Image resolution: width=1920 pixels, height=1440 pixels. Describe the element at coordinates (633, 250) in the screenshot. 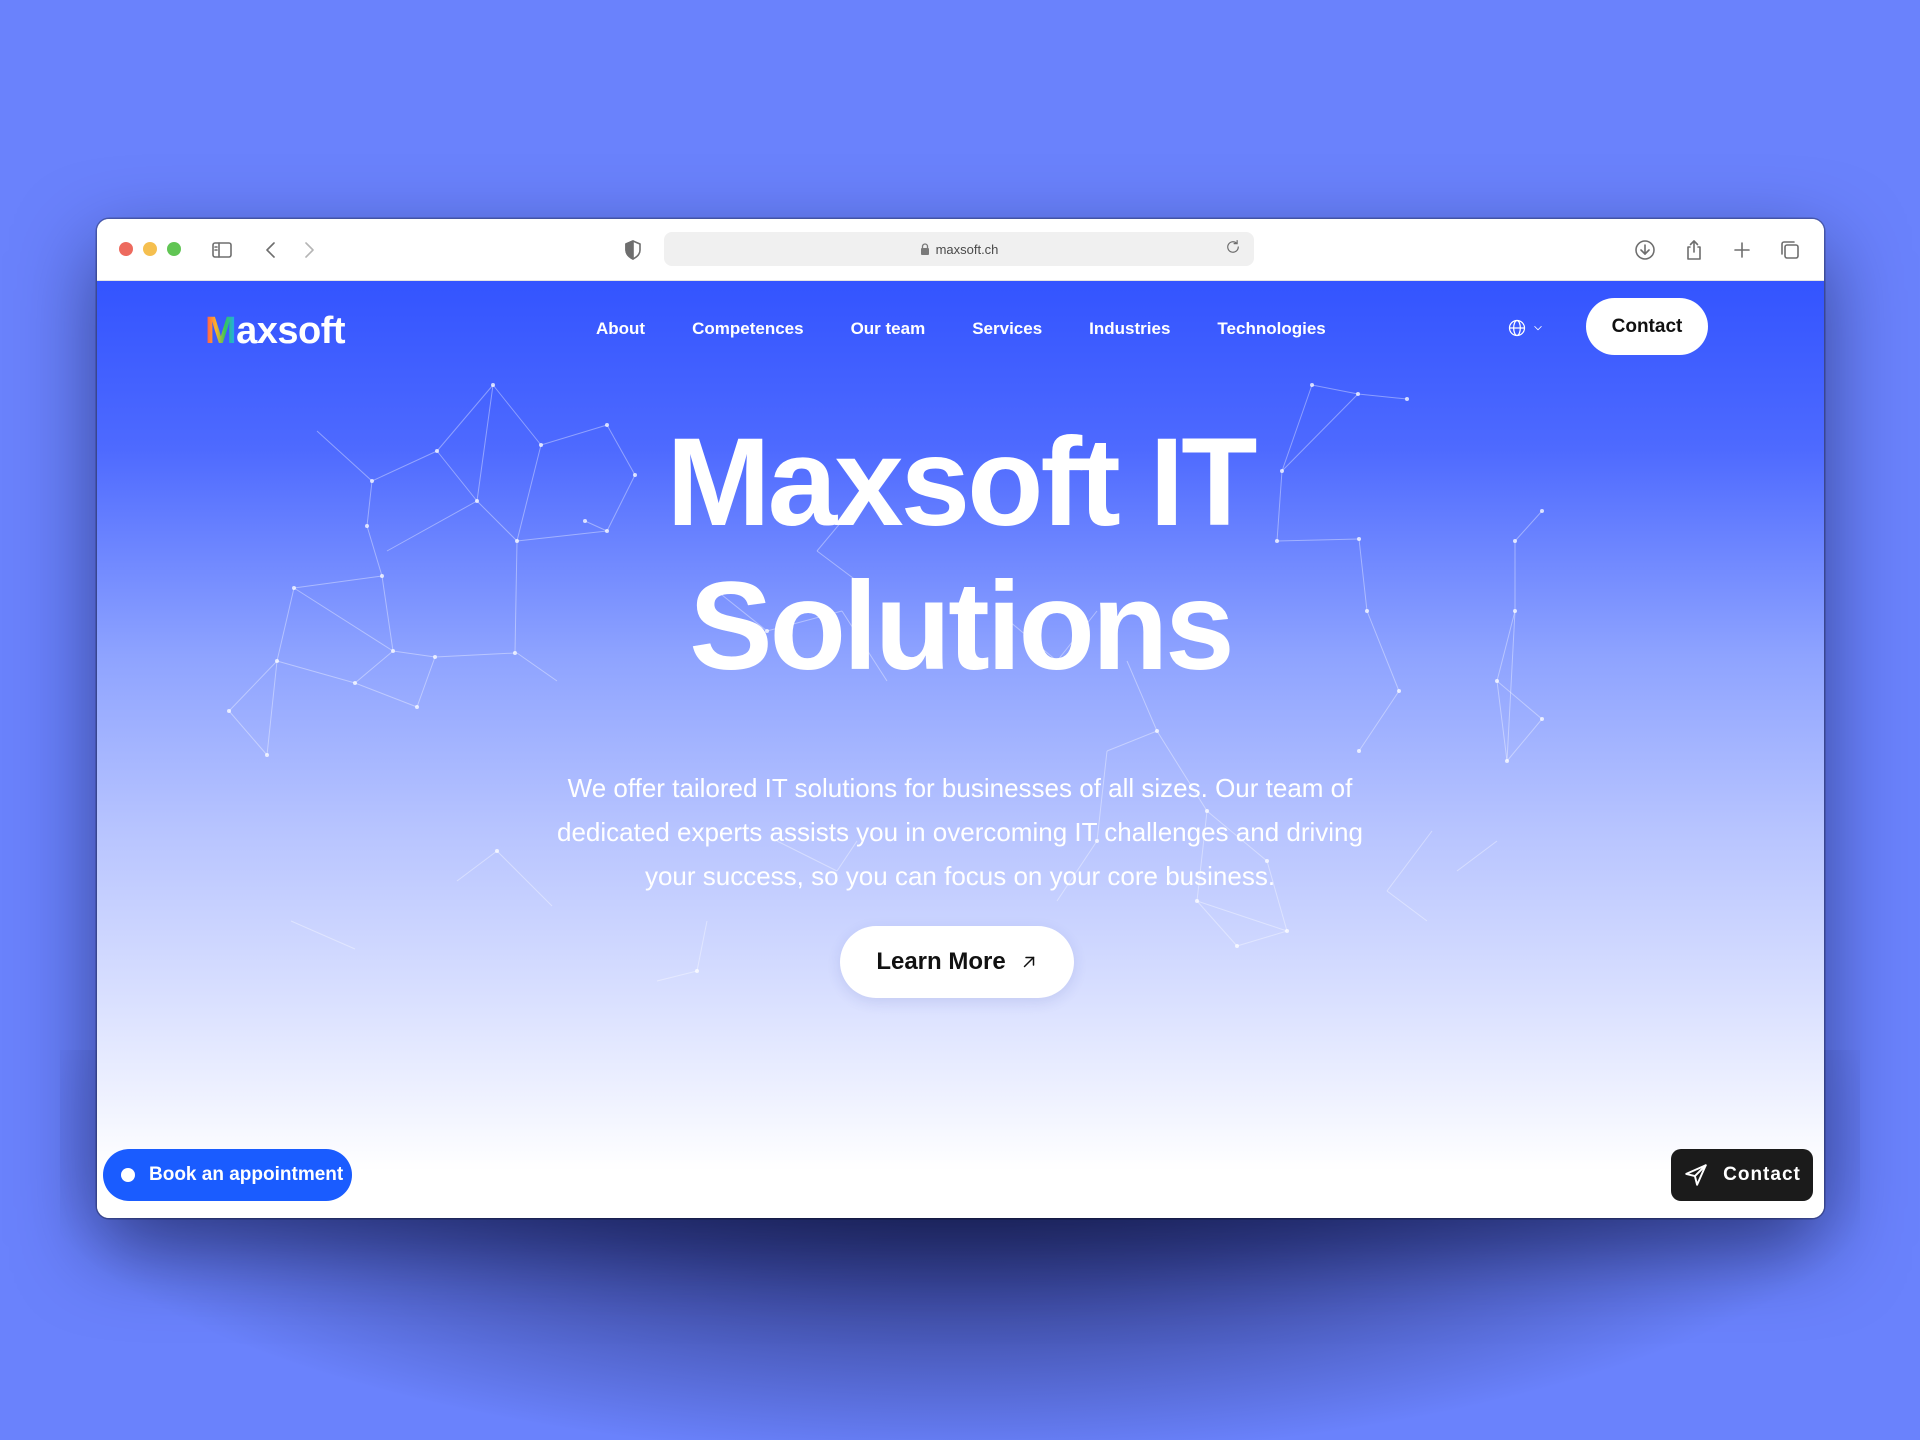

I see `shield-icon` at that location.